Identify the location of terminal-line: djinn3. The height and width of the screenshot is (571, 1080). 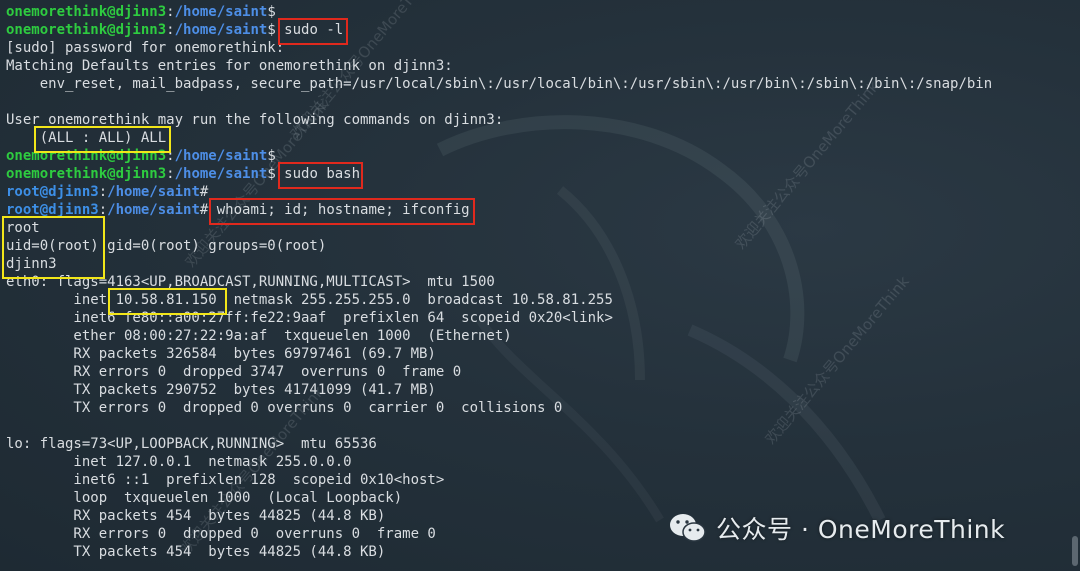
(499, 264).